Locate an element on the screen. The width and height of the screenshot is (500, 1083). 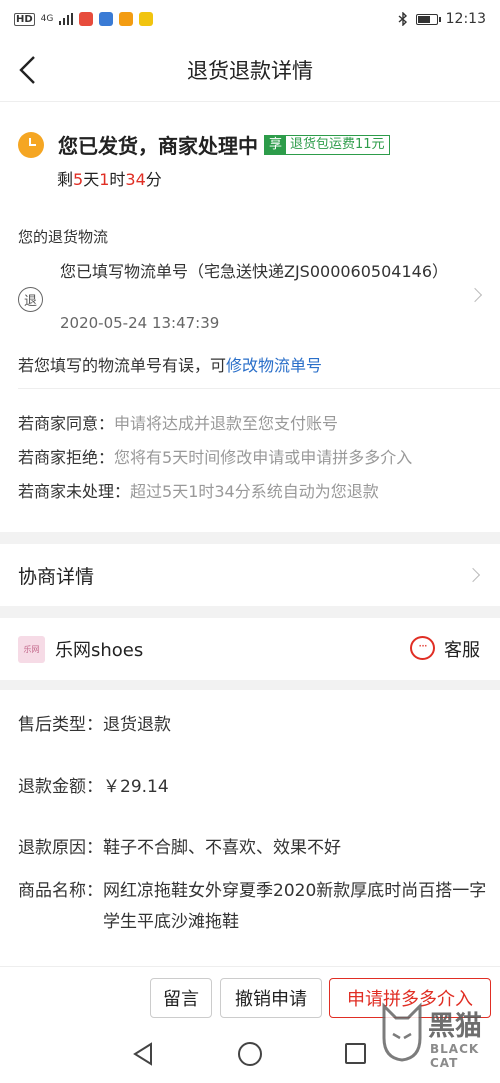
negotiation-label: 协商详情 is located at coordinates (56, 577).